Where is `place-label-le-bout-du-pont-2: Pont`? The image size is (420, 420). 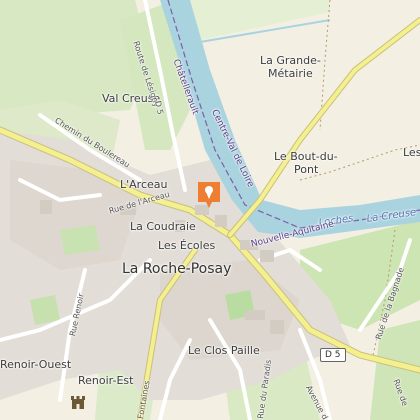 place-label-le-bout-du-pont-2: Pont is located at coordinates (306, 169).